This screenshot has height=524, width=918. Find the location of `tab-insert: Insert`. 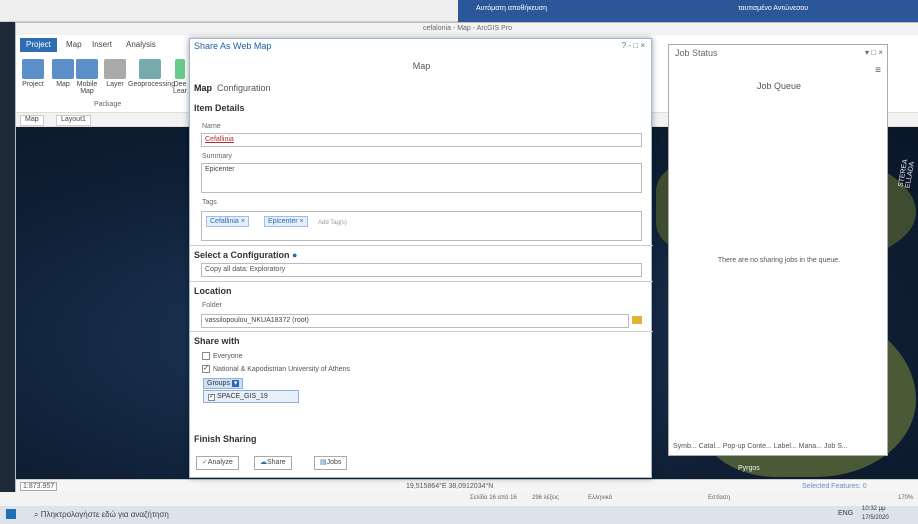

tab-insert: Insert is located at coordinates (102, 45).